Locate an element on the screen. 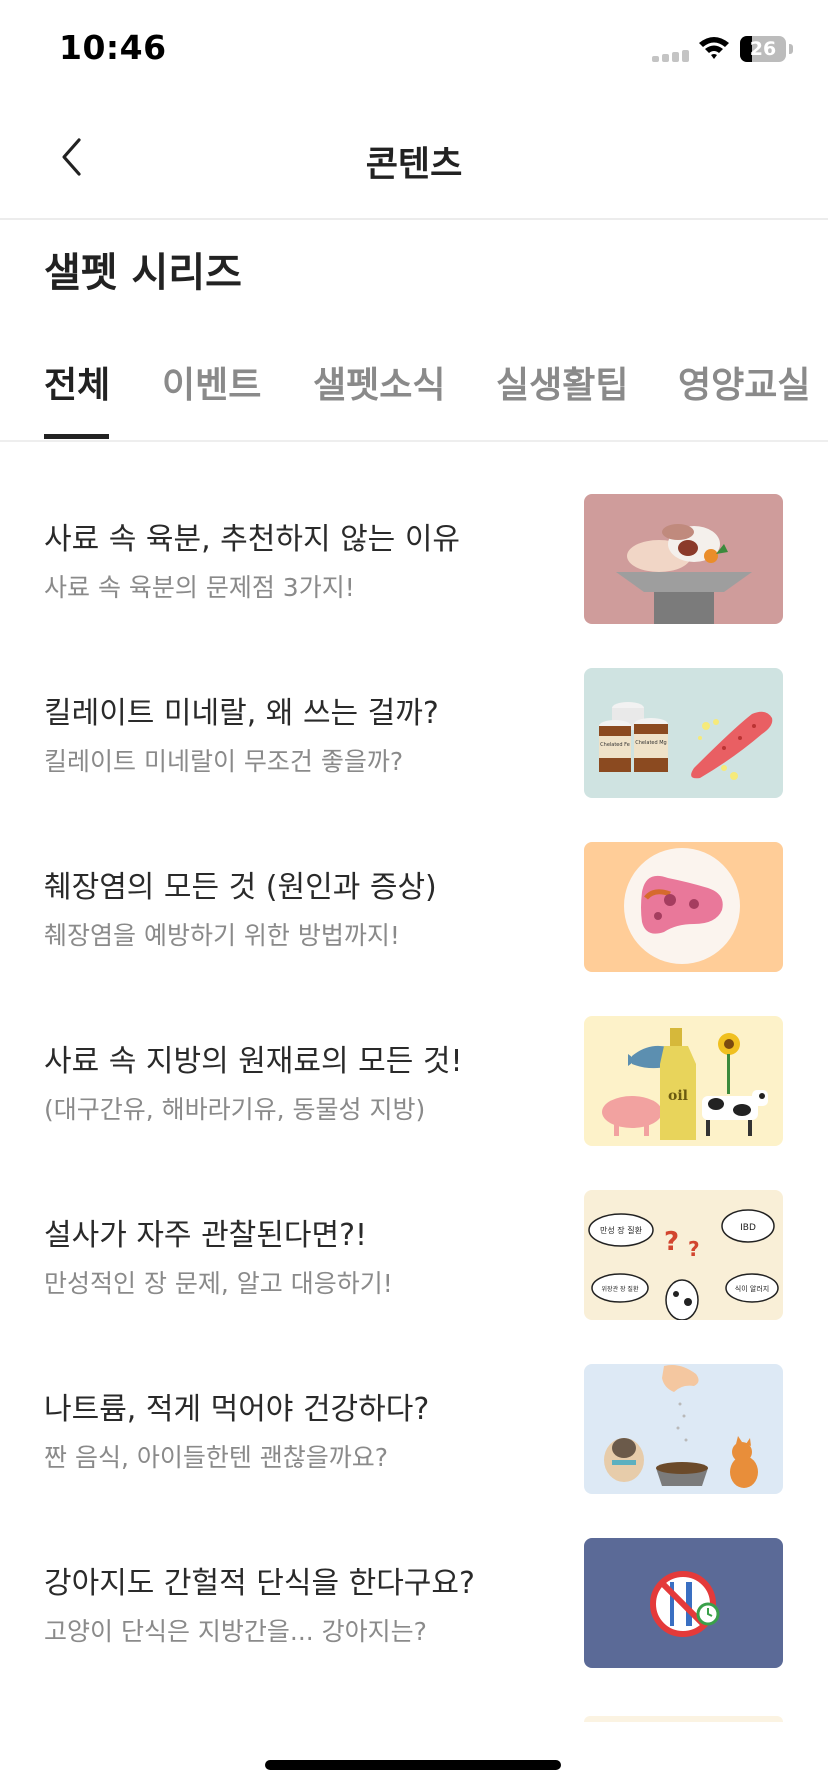 The height and width of the screenshot is (1792, 828). navigation-bar: 콘텐츠 is located at coordinates (414, 160).